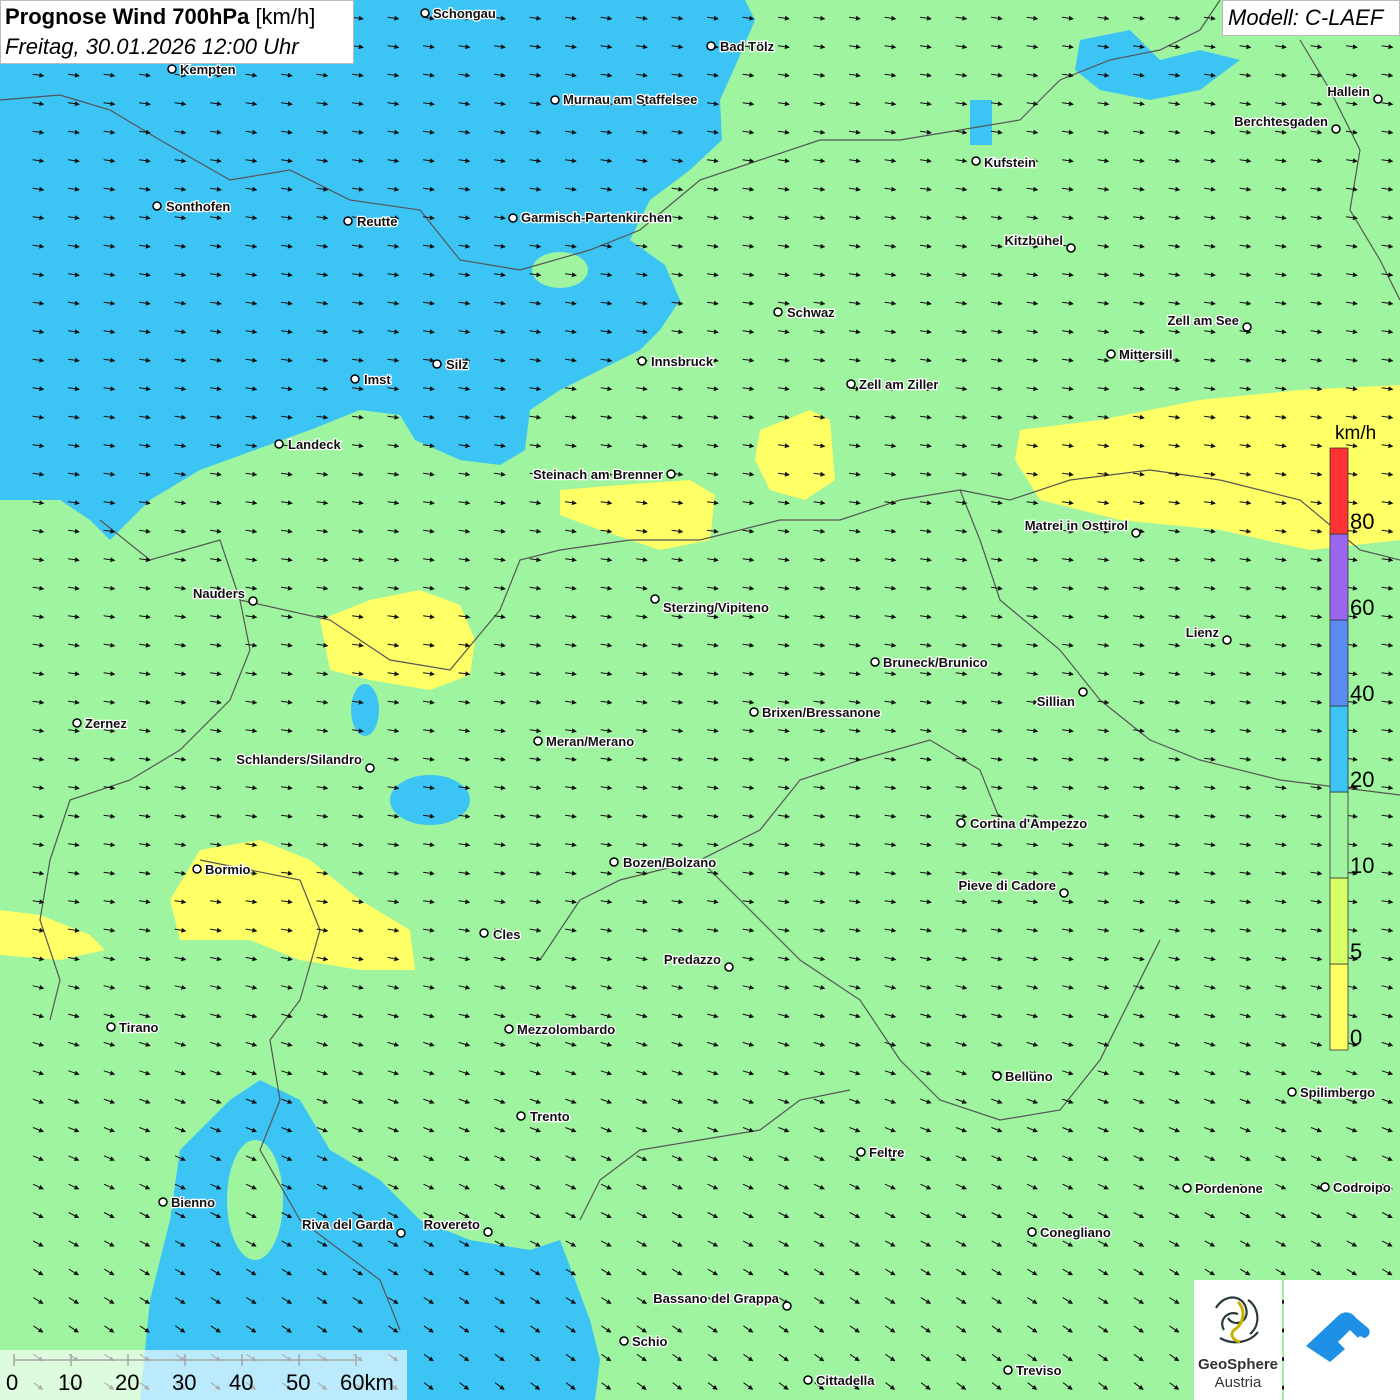 This screenshot has width=1400, height=1400. I want to click on city-label: Zell am See, so click(1203, 320).